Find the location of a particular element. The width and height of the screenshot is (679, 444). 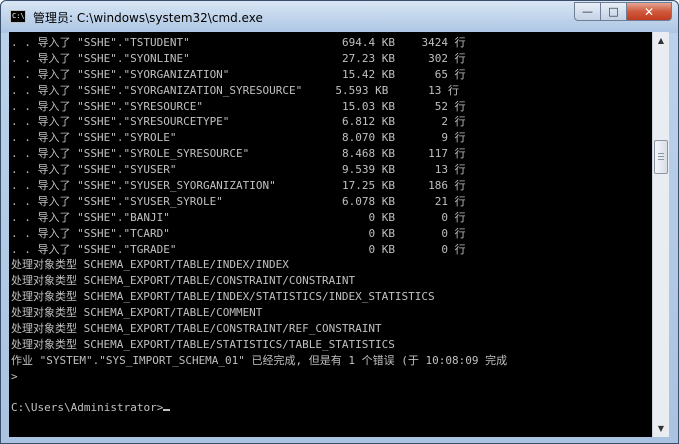

caption-buttons: — □ ✕ is located at coordinates (623, 12).